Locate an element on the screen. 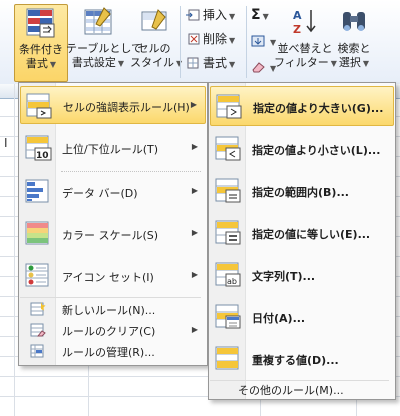 This screenshot has width=400, height=416. insert-cells-icon is located at coordinates (193, 14).